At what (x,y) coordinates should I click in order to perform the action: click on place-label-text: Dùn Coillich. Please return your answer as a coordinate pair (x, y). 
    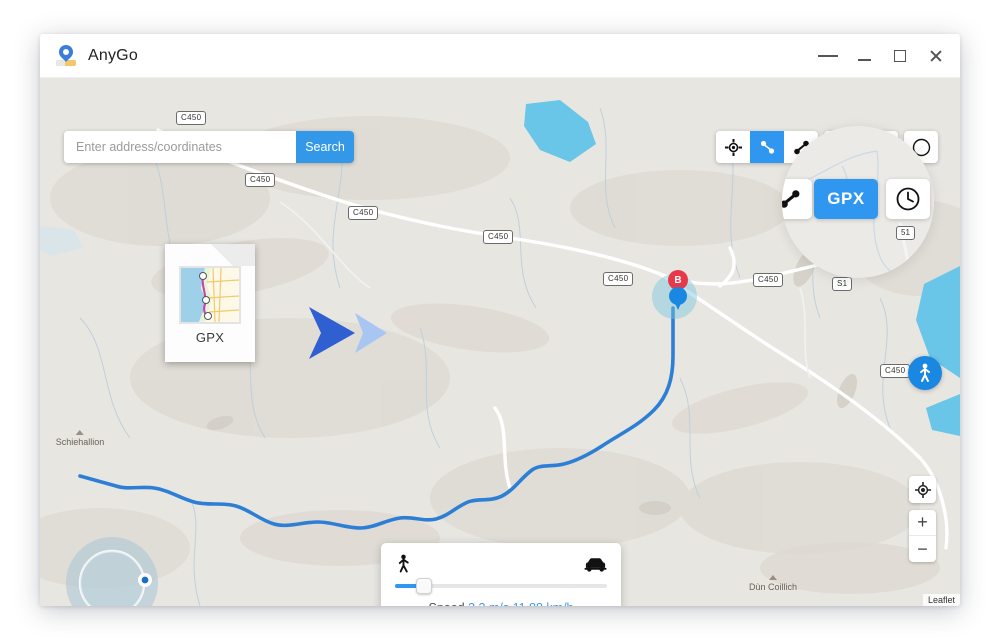
    Looking at the image, I should click on (773, 587).